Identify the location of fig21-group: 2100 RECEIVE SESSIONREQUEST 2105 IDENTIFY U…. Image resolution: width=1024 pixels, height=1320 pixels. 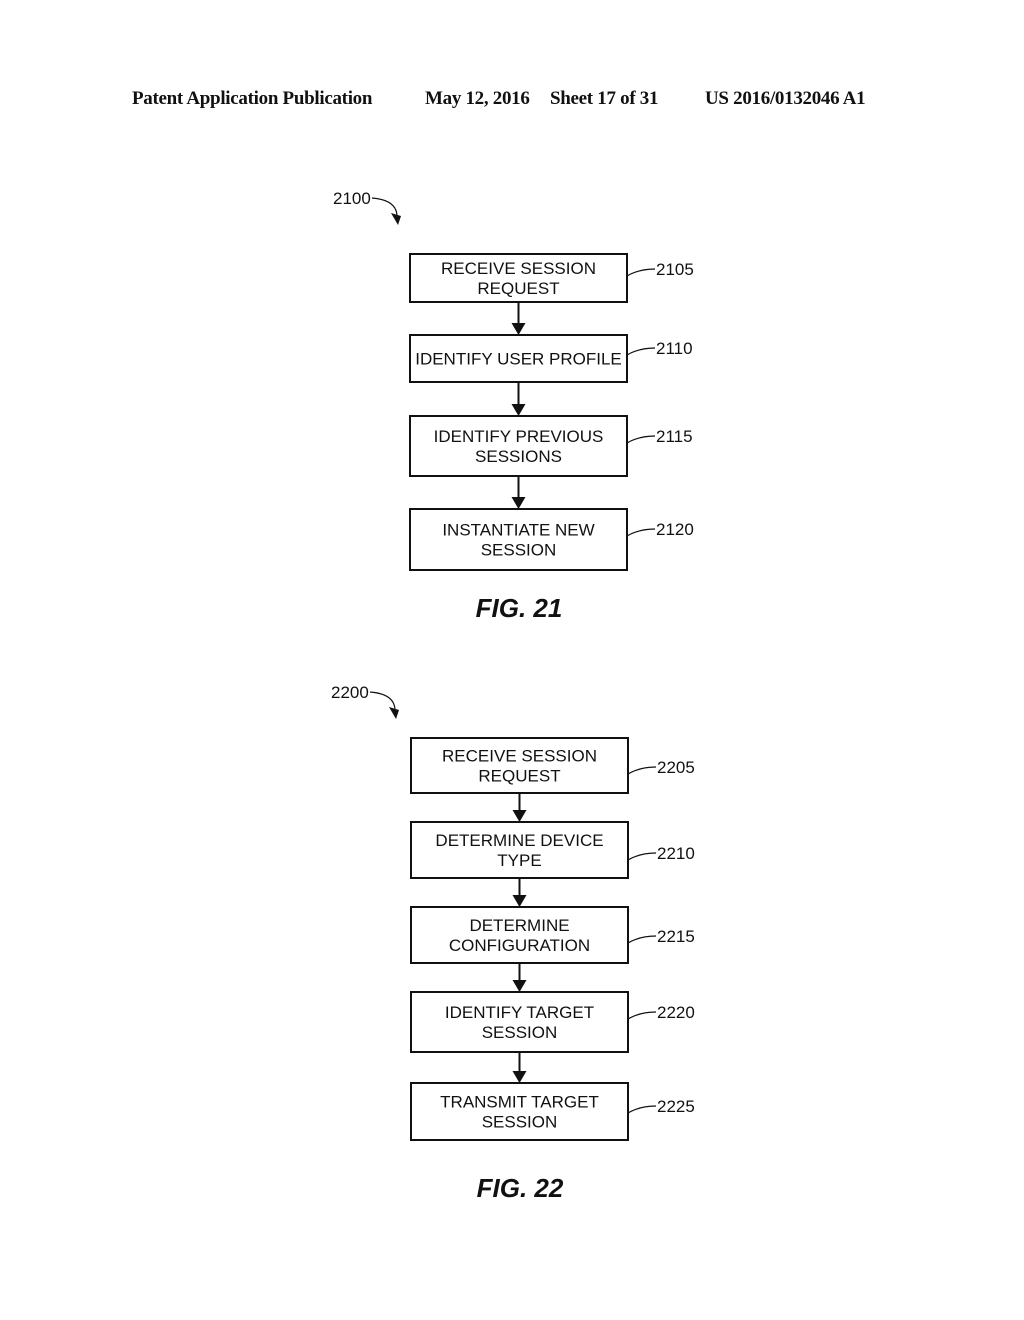
(513, 406).